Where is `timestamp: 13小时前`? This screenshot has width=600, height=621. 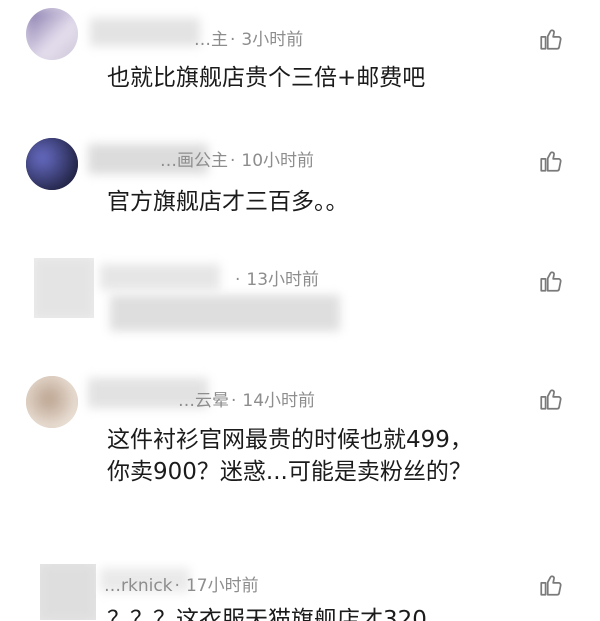 timestamp: 13小时前 is located at coordinates (283, 280).